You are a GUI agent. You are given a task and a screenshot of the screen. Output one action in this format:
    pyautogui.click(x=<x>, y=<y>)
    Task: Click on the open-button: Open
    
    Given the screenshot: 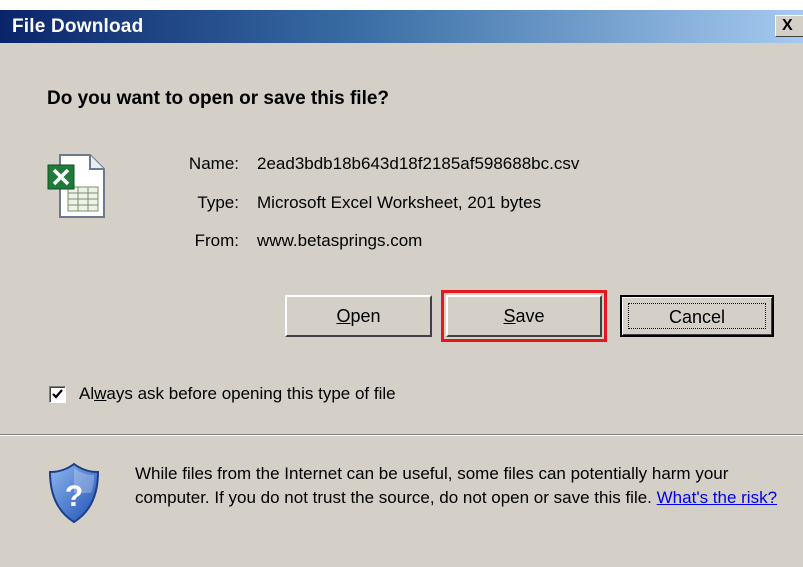 What is the action you would take?
    pyautogui.click(x=358, y=316)
    